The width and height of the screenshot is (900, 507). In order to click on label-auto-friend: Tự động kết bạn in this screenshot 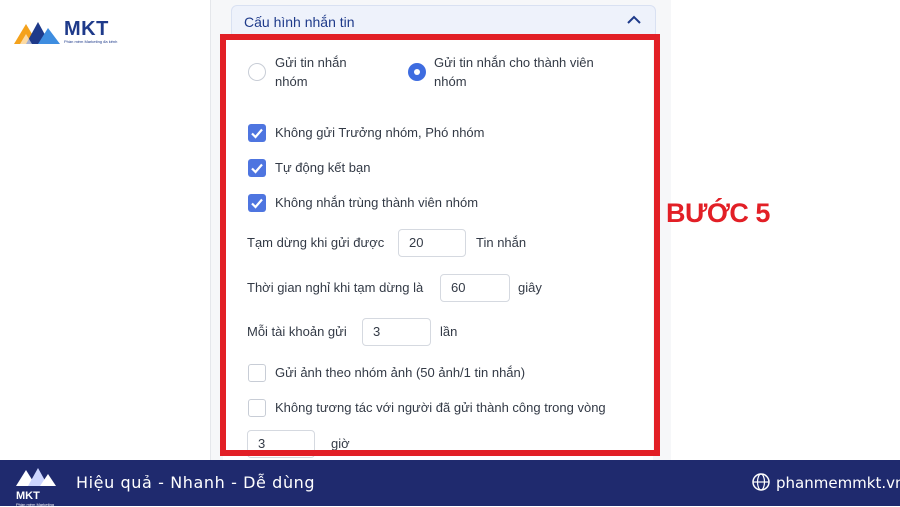, I will do `click(323, 167)`.